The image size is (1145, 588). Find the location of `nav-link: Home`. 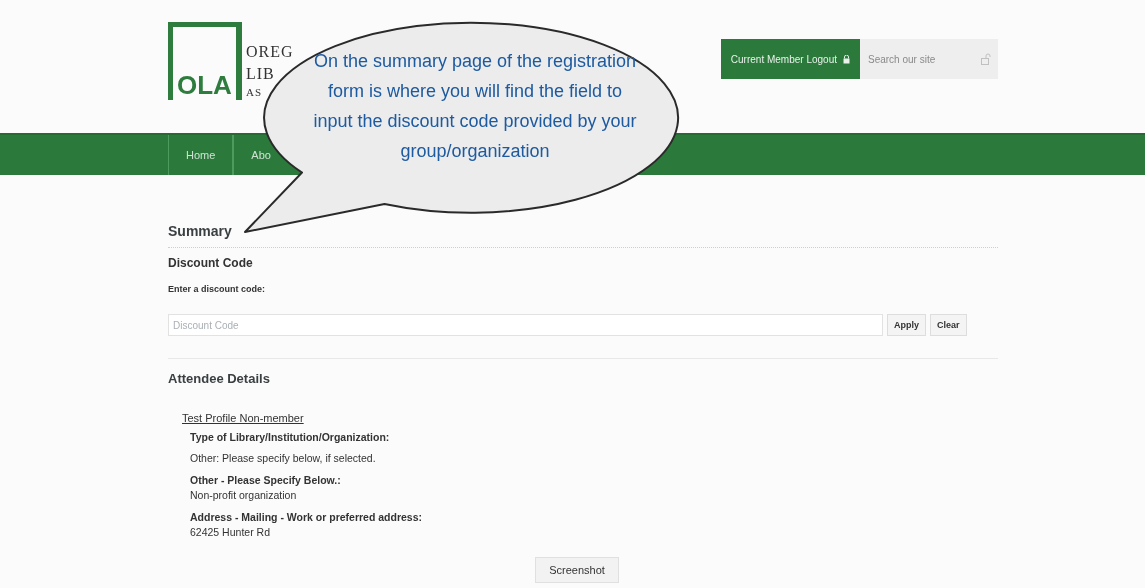

nav-link: Home is located at coordinates (201, 155).